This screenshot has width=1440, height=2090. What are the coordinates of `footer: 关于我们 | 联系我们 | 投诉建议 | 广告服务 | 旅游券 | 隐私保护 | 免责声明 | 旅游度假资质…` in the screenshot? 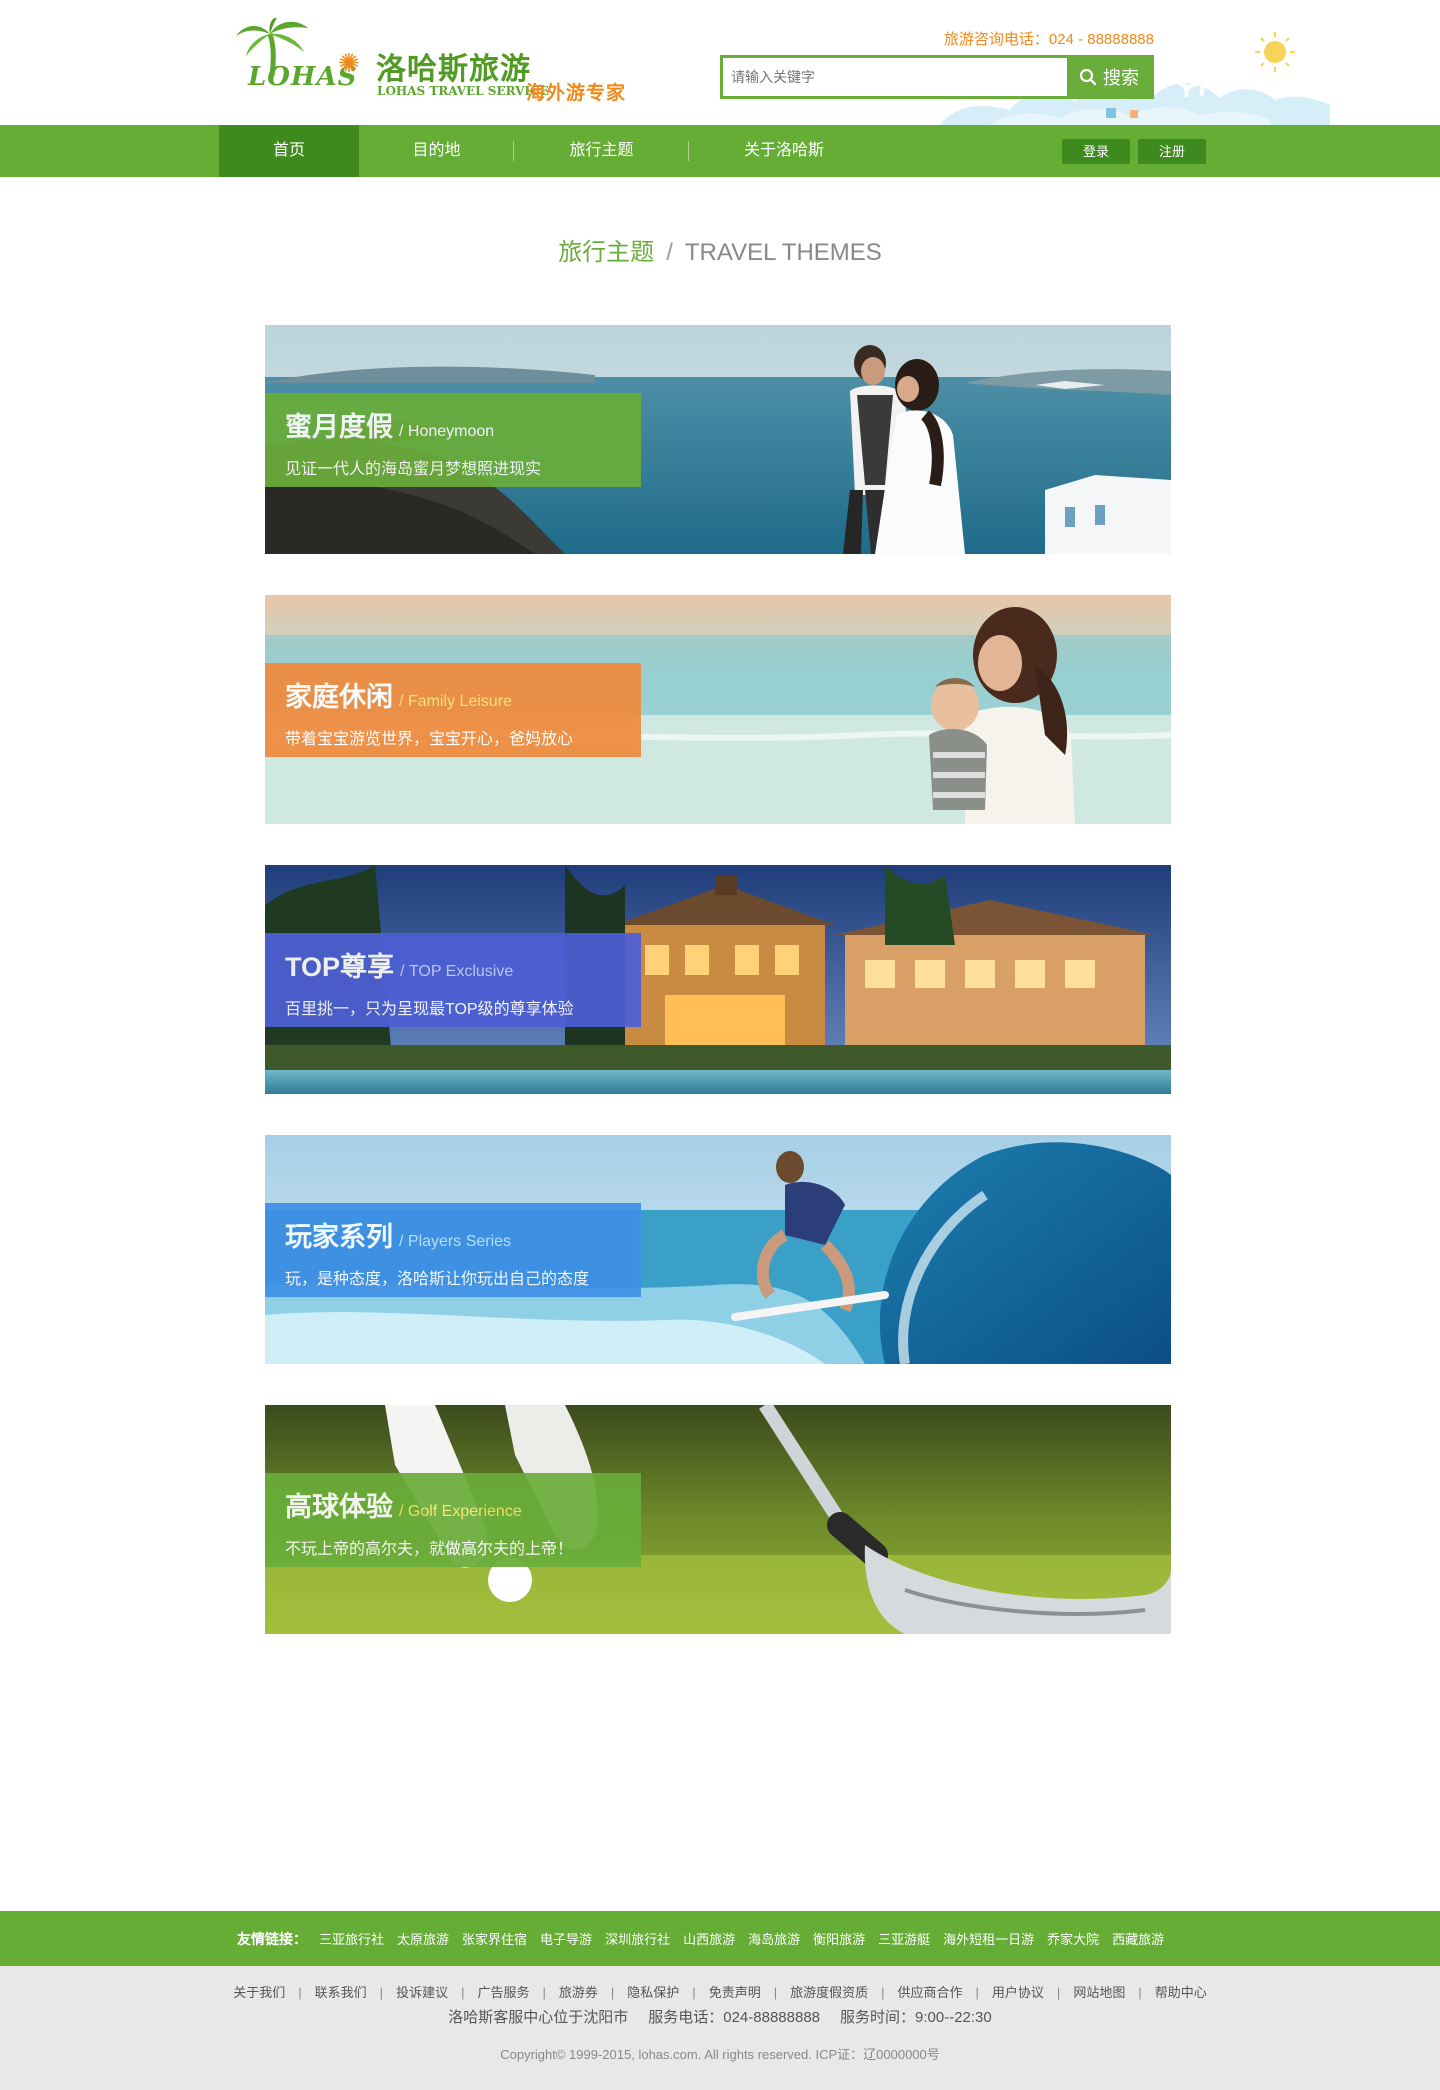 It's located at (720, 2028).